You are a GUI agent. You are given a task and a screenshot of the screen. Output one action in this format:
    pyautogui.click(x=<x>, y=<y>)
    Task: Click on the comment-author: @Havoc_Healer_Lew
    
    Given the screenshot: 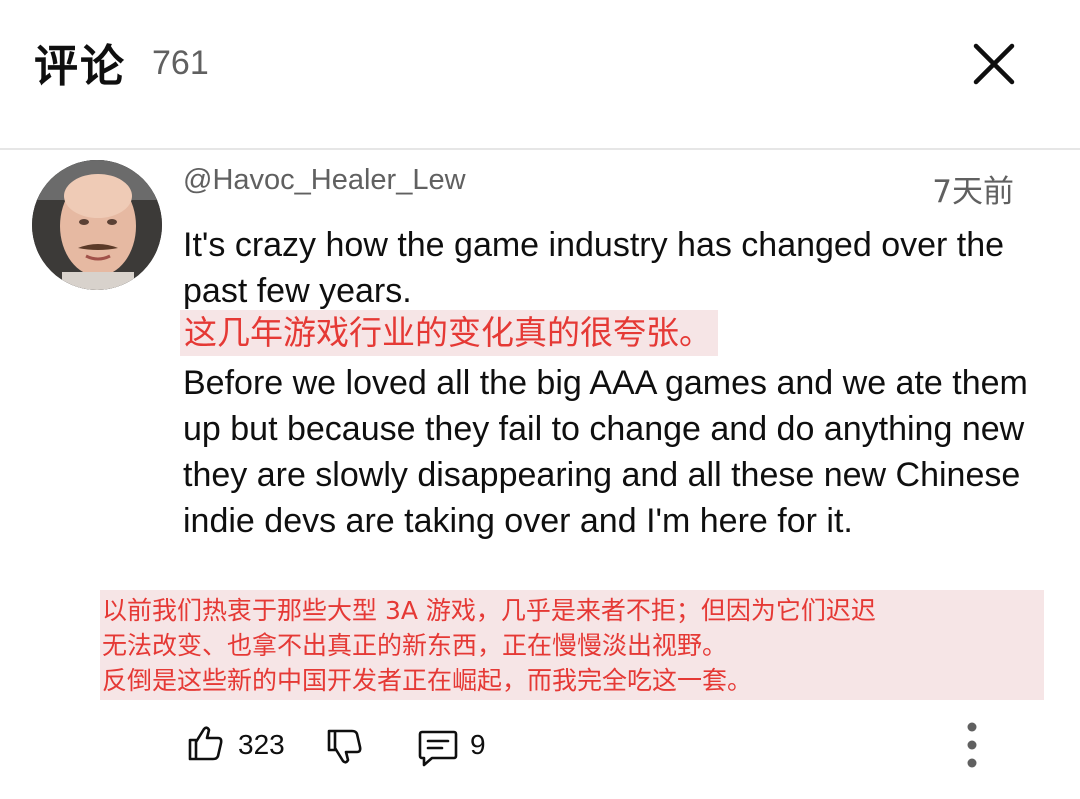 What is the action you would take?
    pyautogui.click(x=324, y=180)
    